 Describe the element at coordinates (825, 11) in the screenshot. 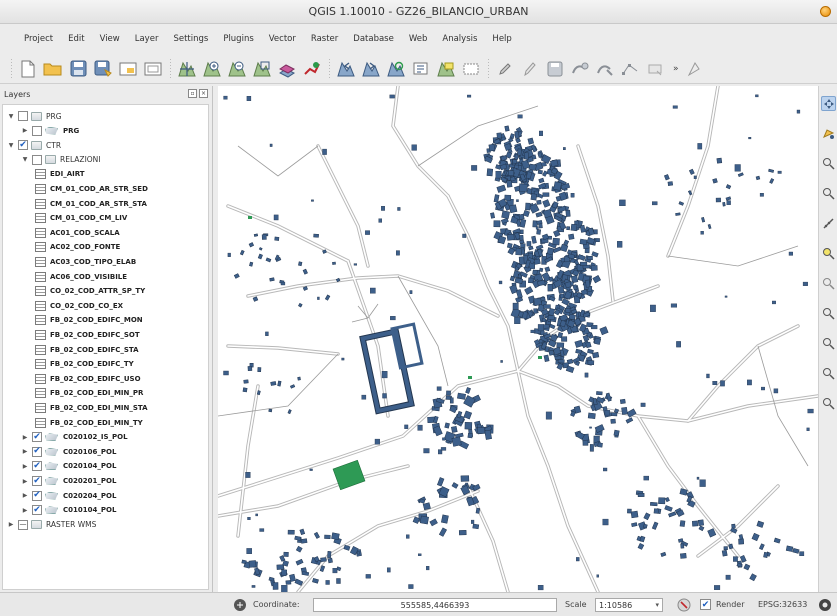

I see `window-button` at that location.